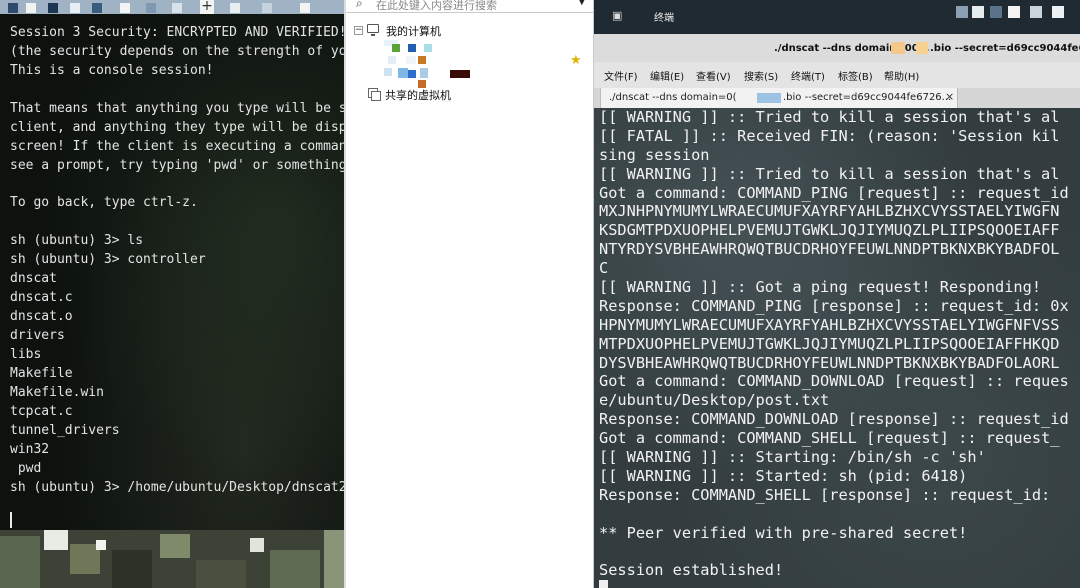 This screenshot has width=1080, height=588. I want to click on tree-item-label: 共享的虚拟机, so click(418, 95).